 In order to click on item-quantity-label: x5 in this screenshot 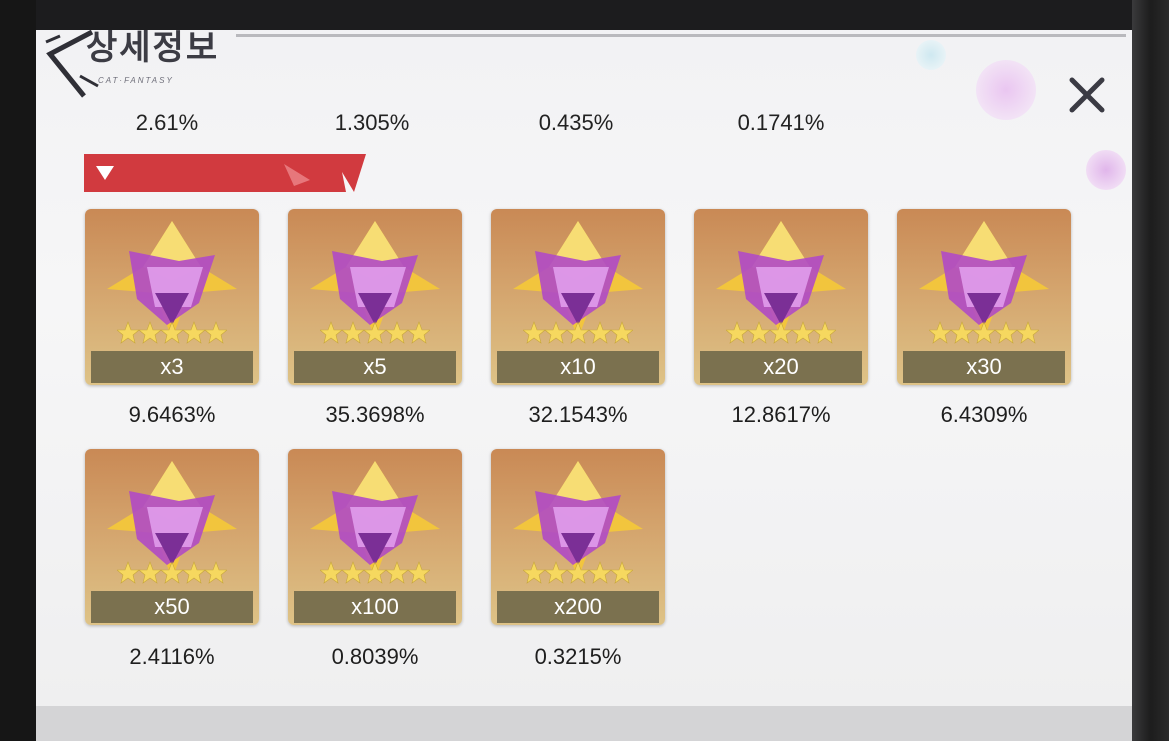, I will do `click(375, 367)`.